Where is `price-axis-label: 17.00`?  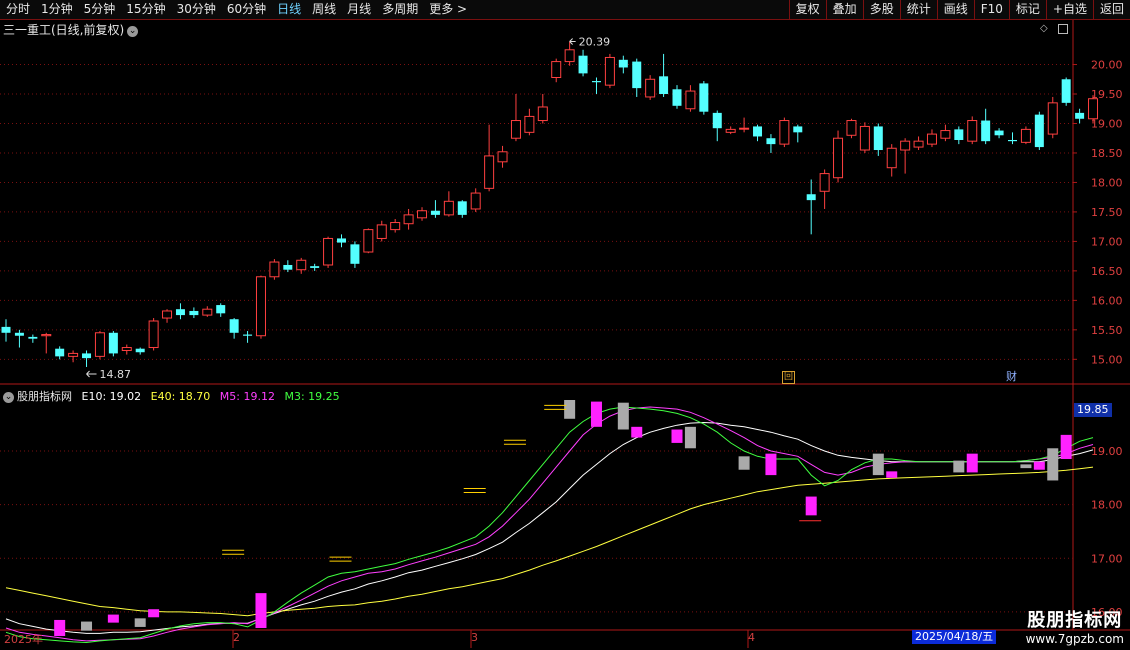 price-axis-label: 17.00 is located at coordinates (1107, 241).